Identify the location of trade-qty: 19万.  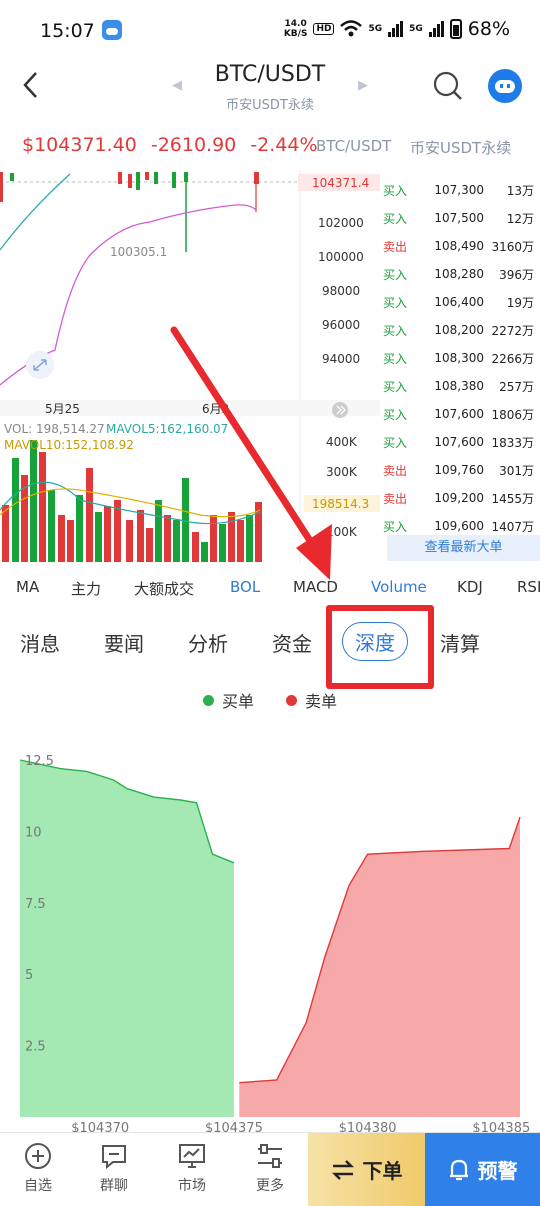
(520, 302).